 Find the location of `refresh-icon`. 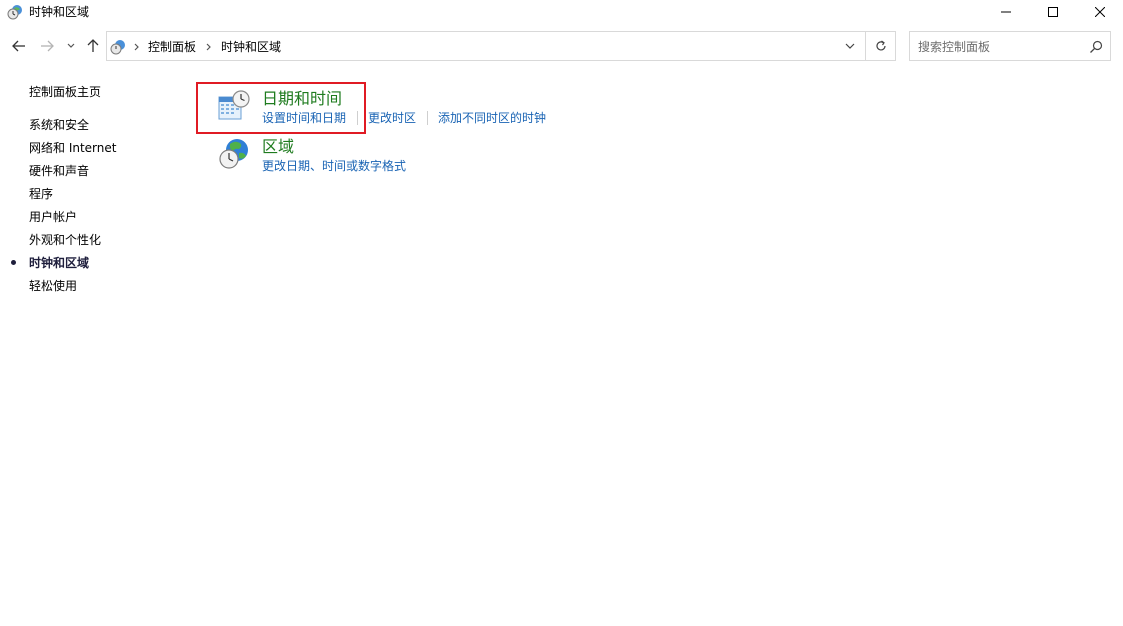

refresh-icon is located at coordinates (880, 45).